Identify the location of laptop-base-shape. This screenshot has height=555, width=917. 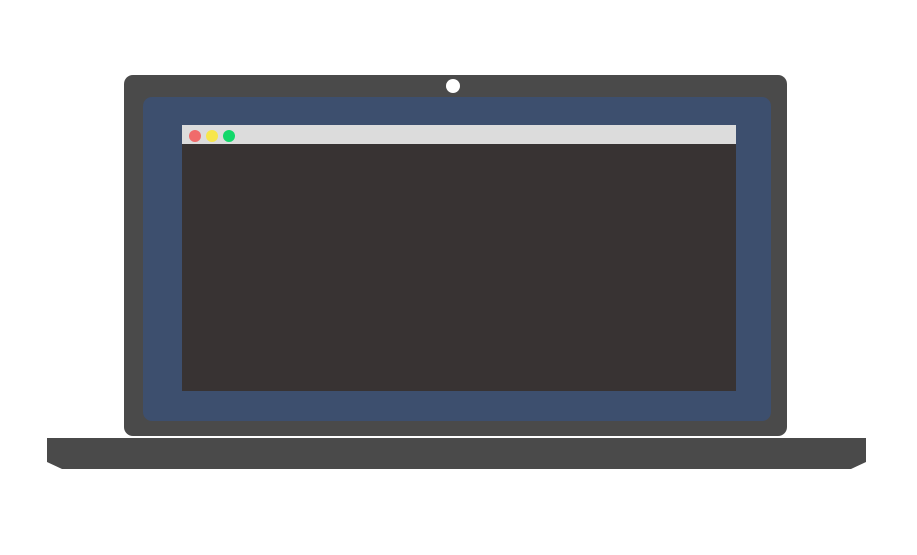
(456, 453).